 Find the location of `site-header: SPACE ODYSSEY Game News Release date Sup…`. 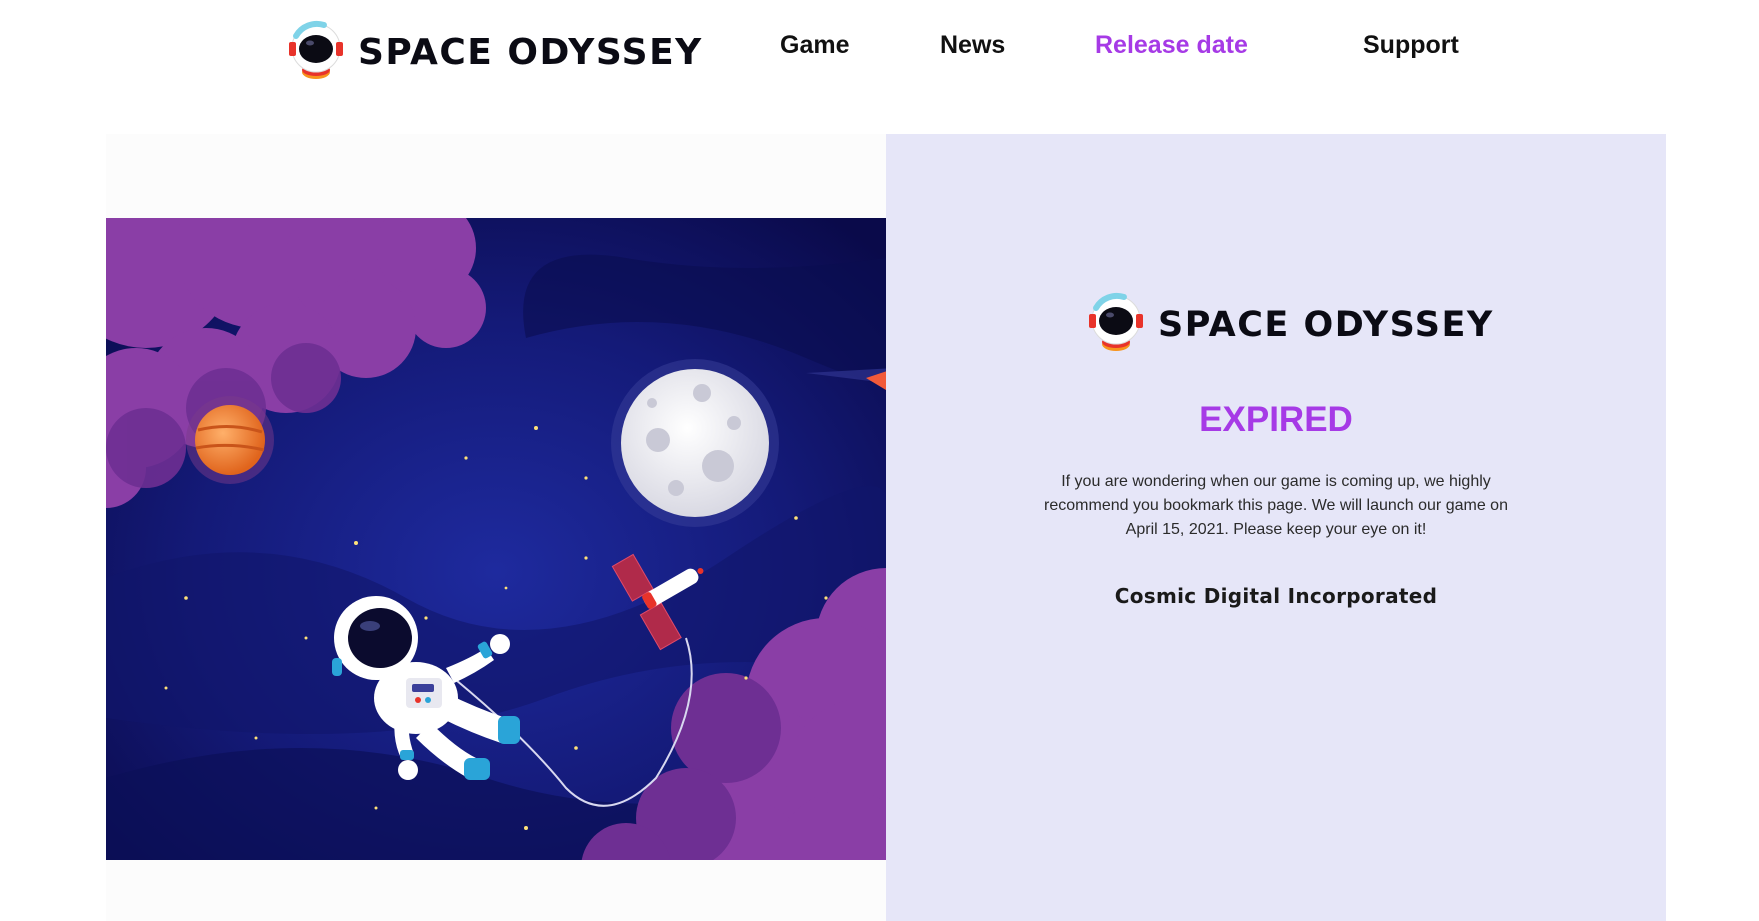

site-header: SPACE ODYSSEY Game News Release date Sup… is located at coordinates (879, 50).